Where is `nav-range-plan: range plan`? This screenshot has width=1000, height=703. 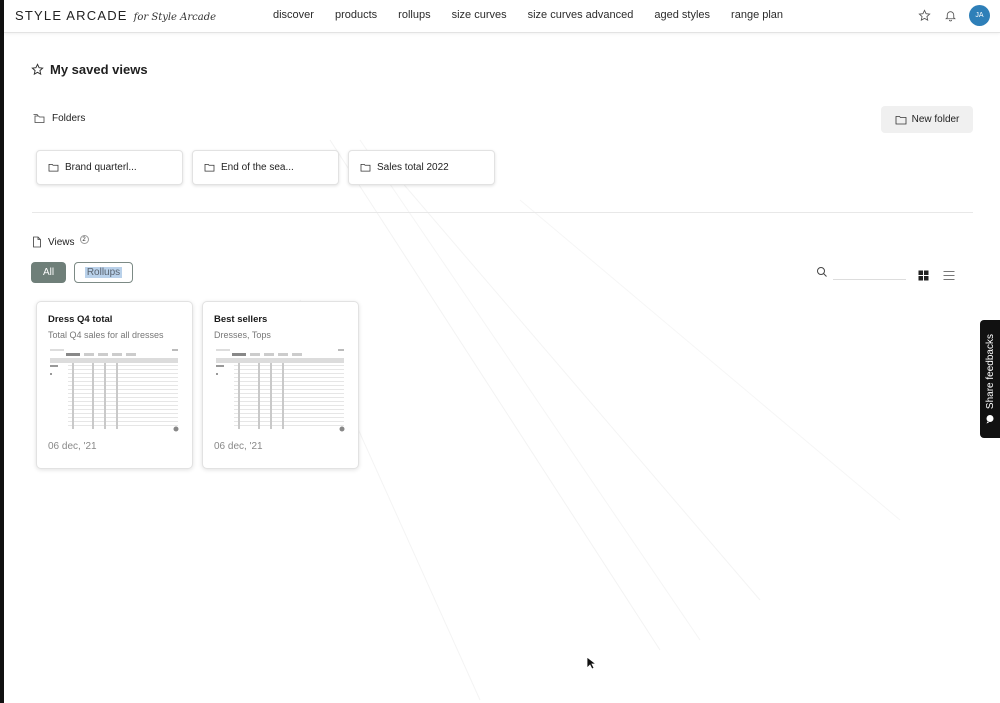 nav-range-plan: range plan is located at coordinates (757, 15).